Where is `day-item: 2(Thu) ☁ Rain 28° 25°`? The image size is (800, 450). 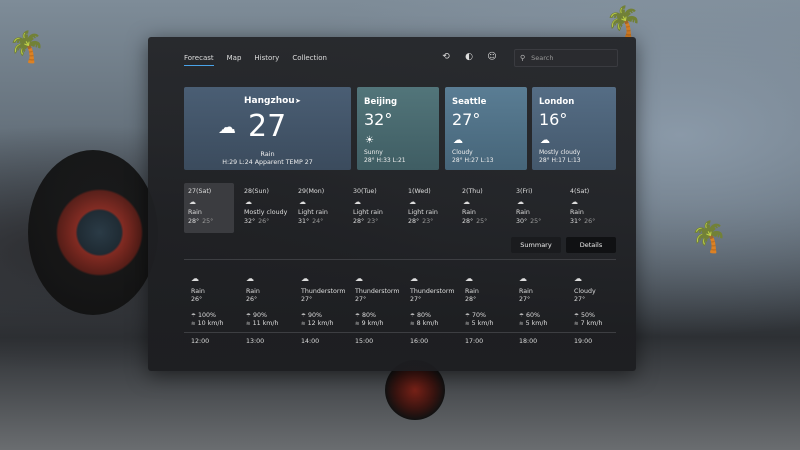 day-item: 2(Thu) ☁ Rain 28° 25° is located at coordinates (483, 208).